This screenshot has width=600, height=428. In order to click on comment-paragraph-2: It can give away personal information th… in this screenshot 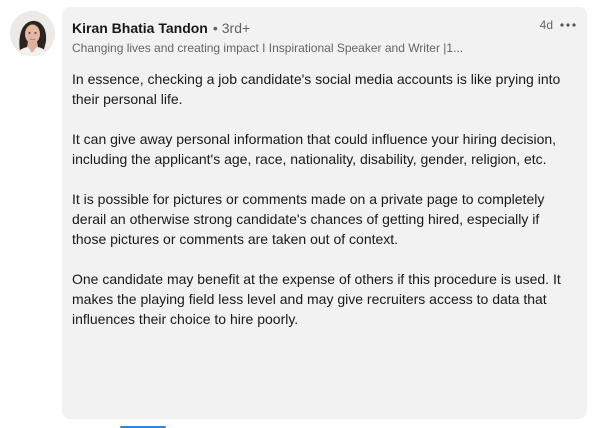, I will do `click(314, 149)`.